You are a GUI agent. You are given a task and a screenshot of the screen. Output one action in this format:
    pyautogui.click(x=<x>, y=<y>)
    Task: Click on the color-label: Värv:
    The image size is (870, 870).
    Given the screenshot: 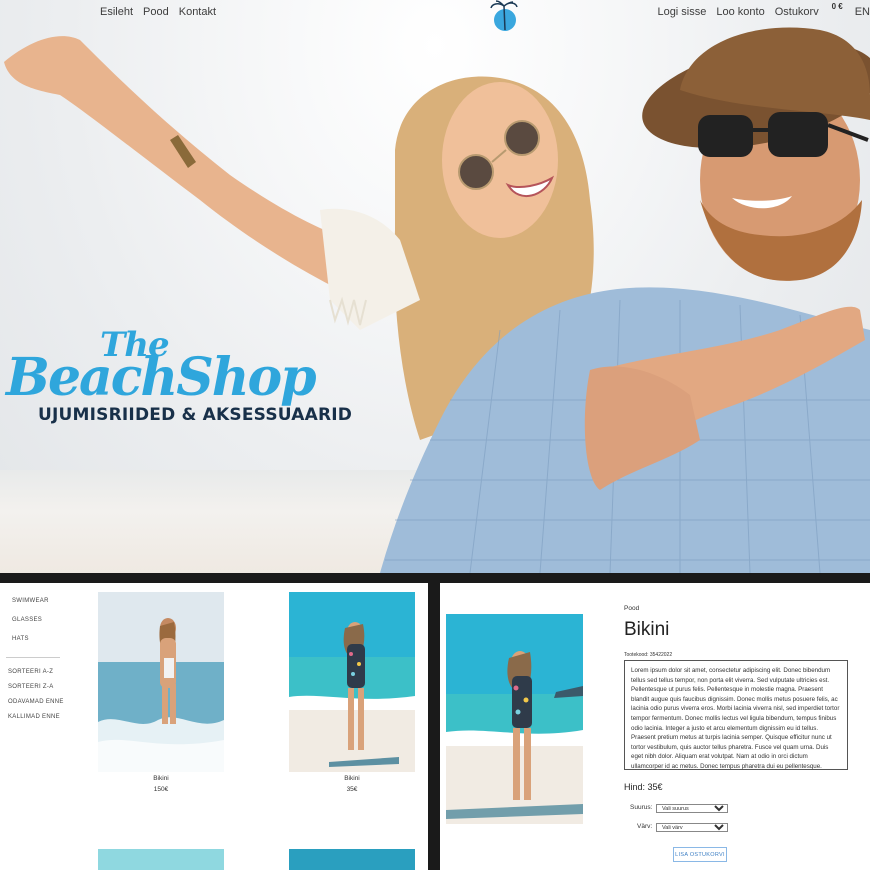 What is the action you would take?
    pyautogui.click(x=645, y=826)
    